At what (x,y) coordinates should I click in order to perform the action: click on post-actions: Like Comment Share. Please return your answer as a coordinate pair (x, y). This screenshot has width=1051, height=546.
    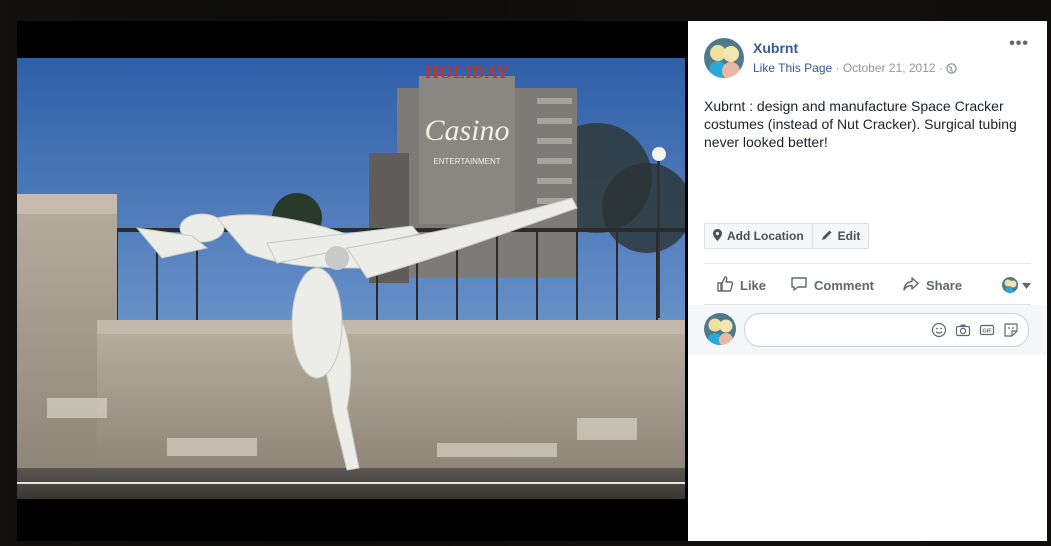
    Looking at the image, I should click on (867, 285).